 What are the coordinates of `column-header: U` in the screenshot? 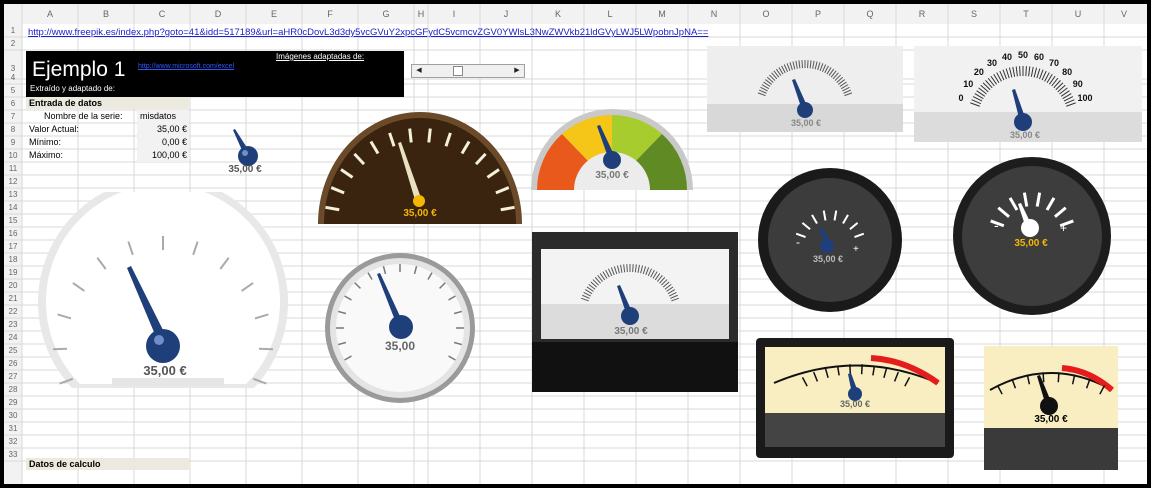 It's located at (1078, 14).